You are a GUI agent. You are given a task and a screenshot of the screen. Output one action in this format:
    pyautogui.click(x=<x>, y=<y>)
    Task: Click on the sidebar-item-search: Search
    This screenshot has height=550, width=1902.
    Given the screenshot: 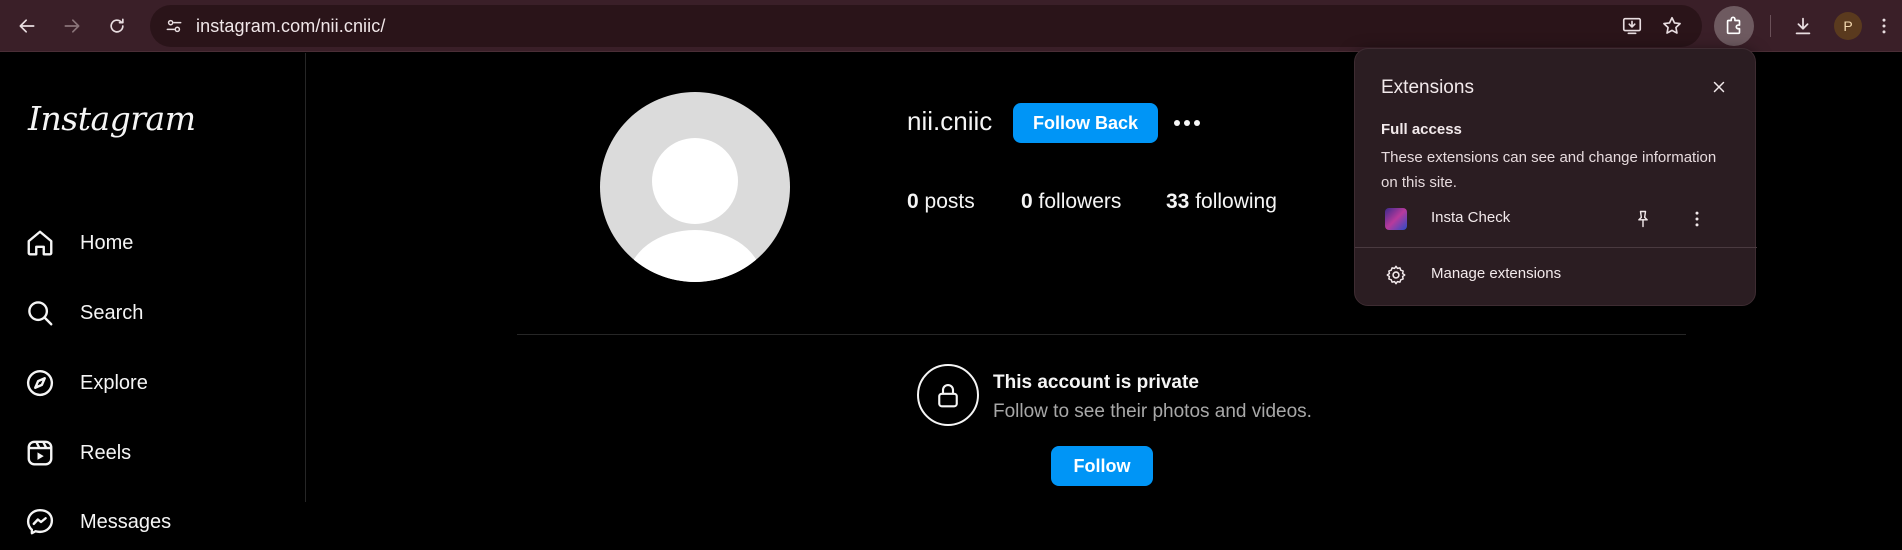 What is the action you would take?
    pyautogui.click(x=152, y=313)
    